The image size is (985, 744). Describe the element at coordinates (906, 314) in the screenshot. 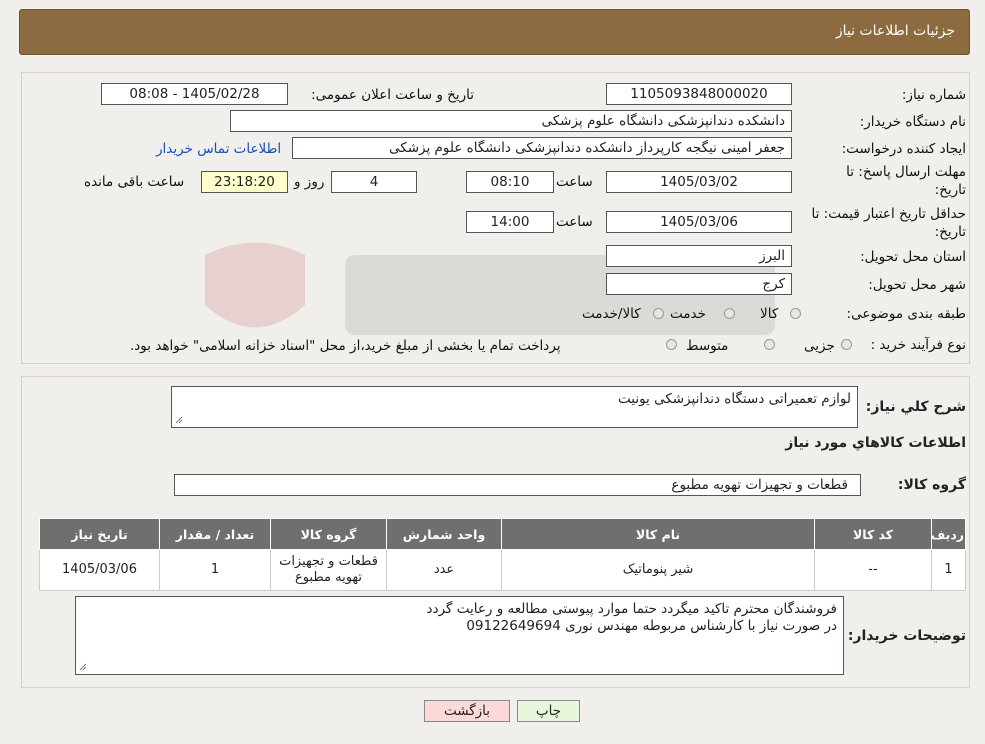

I see `category-label: طبقه بندی موضوعی:` at that location.